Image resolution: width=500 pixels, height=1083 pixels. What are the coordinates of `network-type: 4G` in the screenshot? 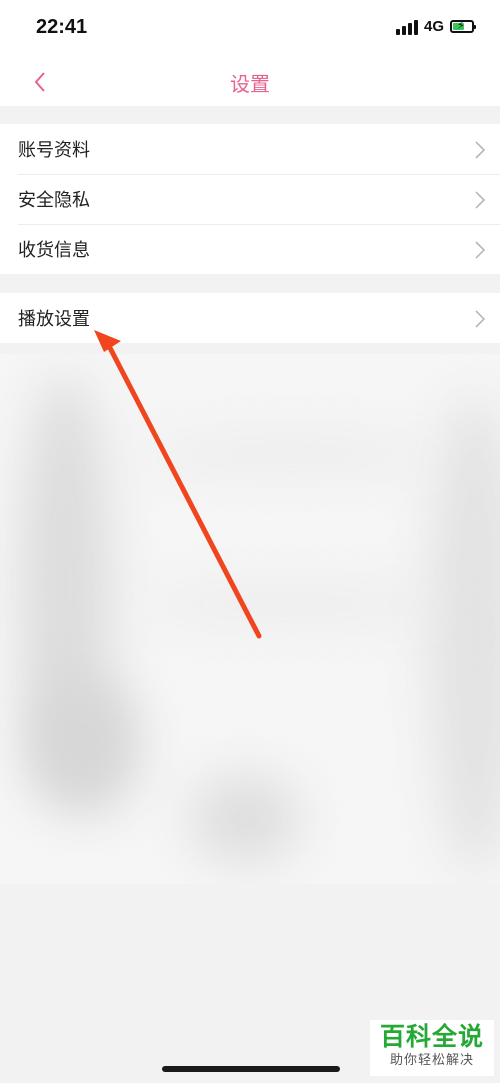 It's located at (433, 26).